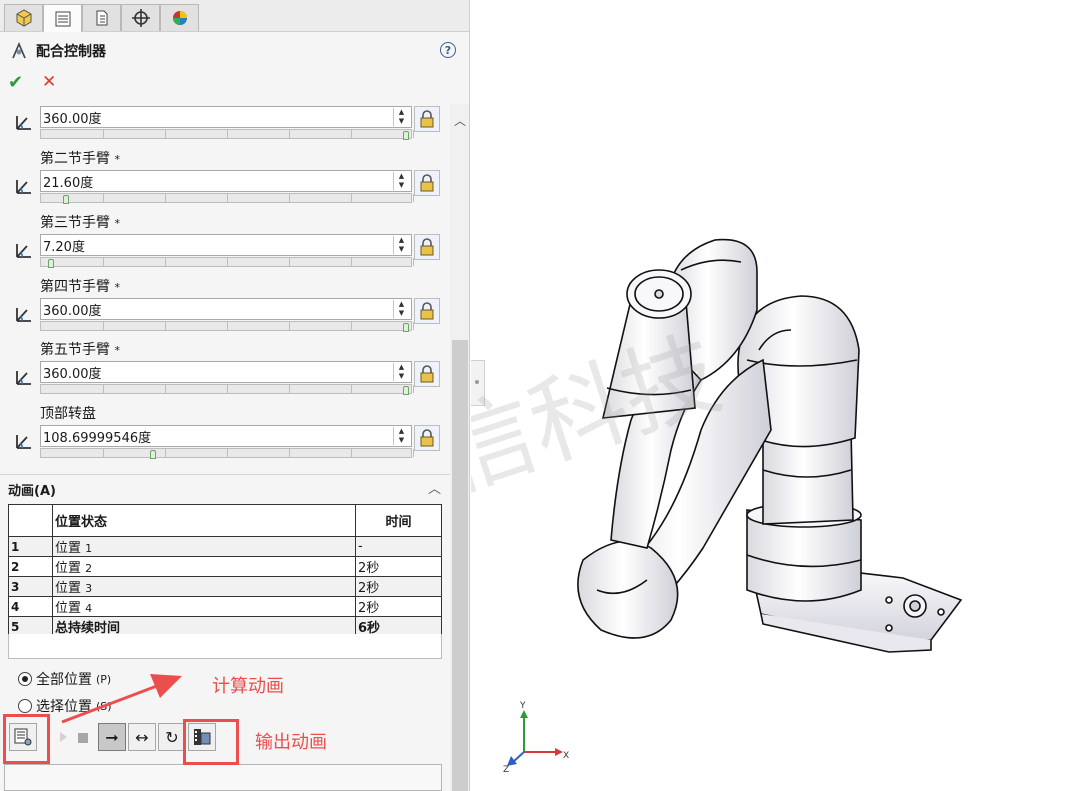 This screenshot has width=1068, height=791. What do you see at coordinates (460, 565) in the screenshot?
I see `scrollbar-thumb` at bounding box center [460, 565].